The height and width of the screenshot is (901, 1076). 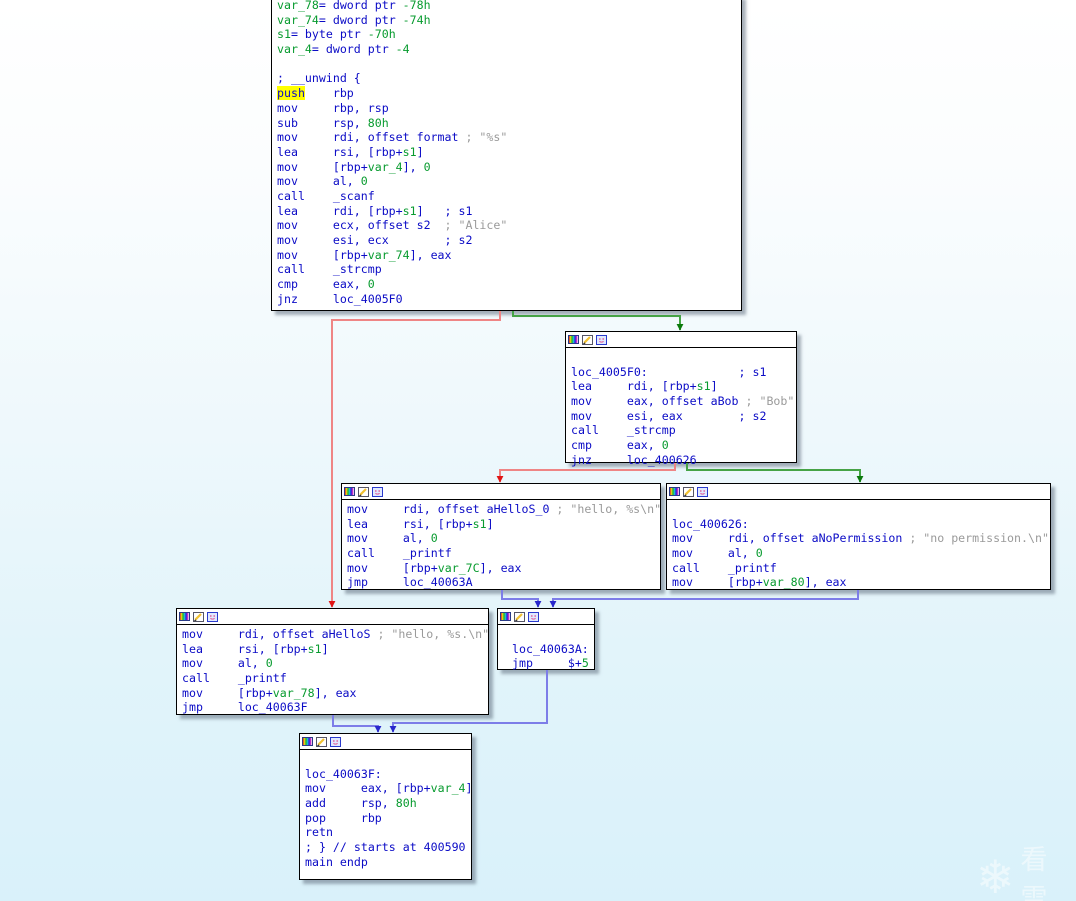 What do you see at coordinates (553, 649) in the screenshot?
I see `asm-line: loc_40063A:` at bounding box center [553, 649].